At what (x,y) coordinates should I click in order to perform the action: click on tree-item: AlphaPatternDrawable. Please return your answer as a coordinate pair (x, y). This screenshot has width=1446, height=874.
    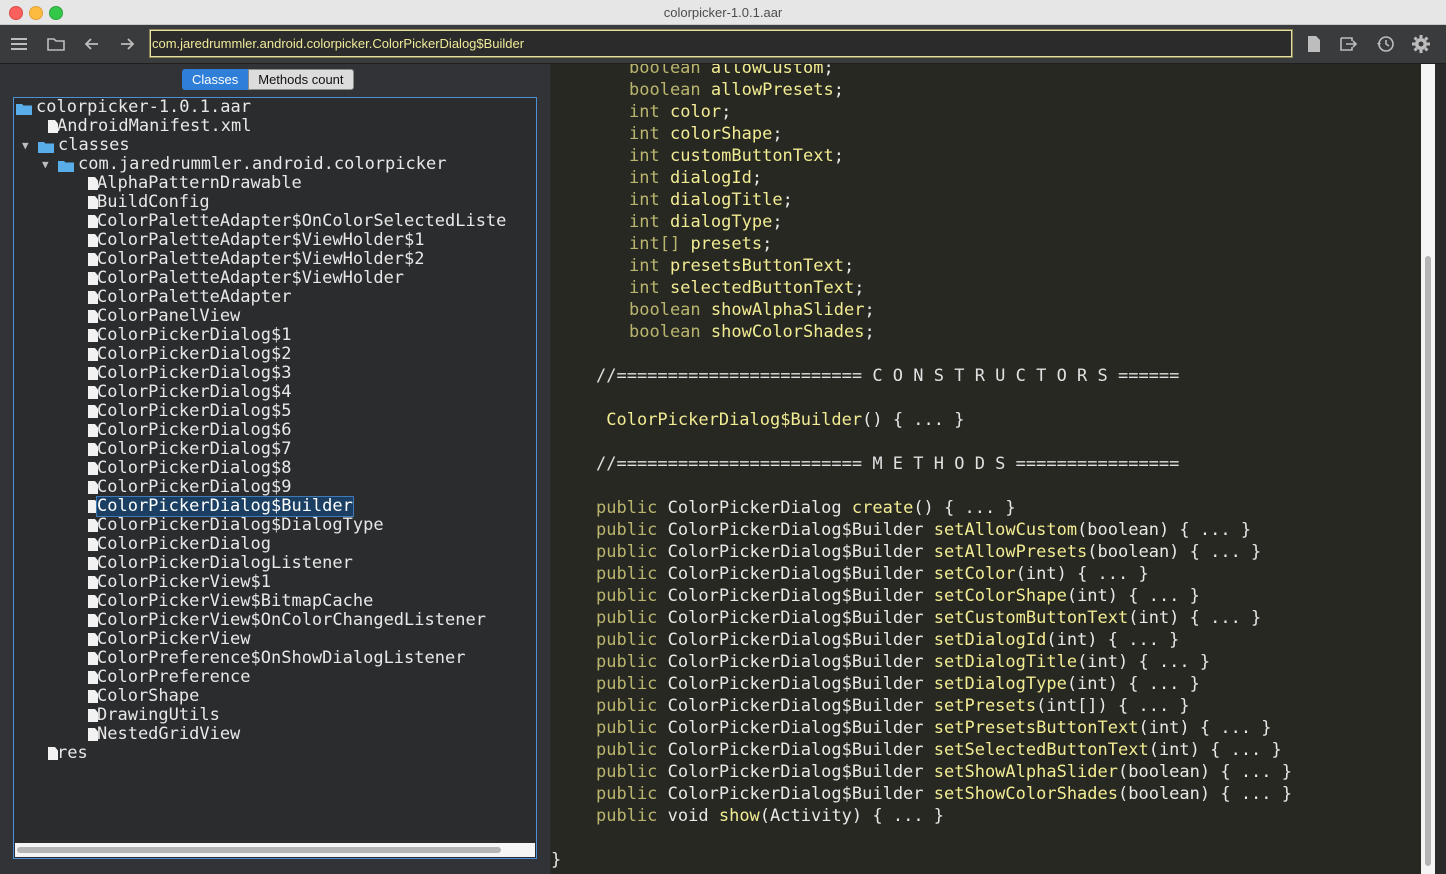
    Looking at the image, I should click on (275, 183).